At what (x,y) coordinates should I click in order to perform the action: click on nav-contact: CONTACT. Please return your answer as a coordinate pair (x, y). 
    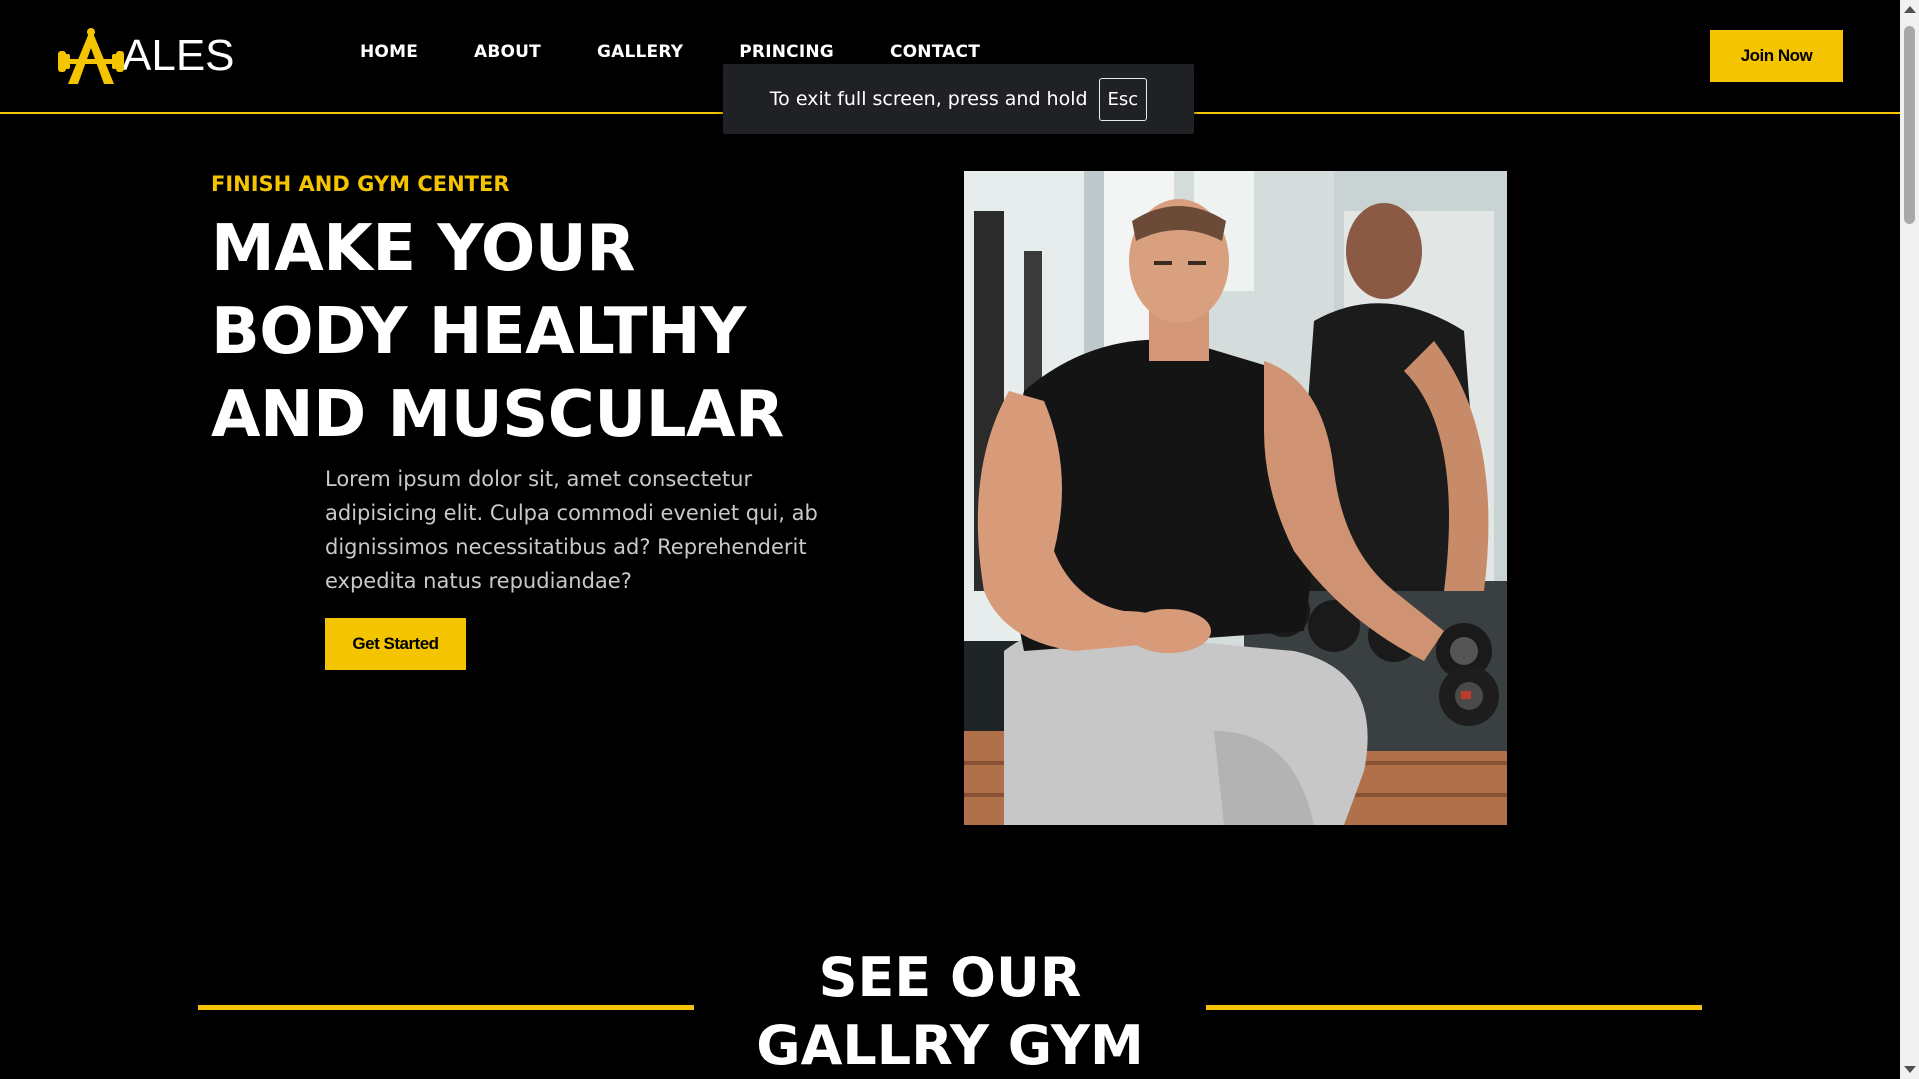
    Looking at the image, I should click on (935, 52).